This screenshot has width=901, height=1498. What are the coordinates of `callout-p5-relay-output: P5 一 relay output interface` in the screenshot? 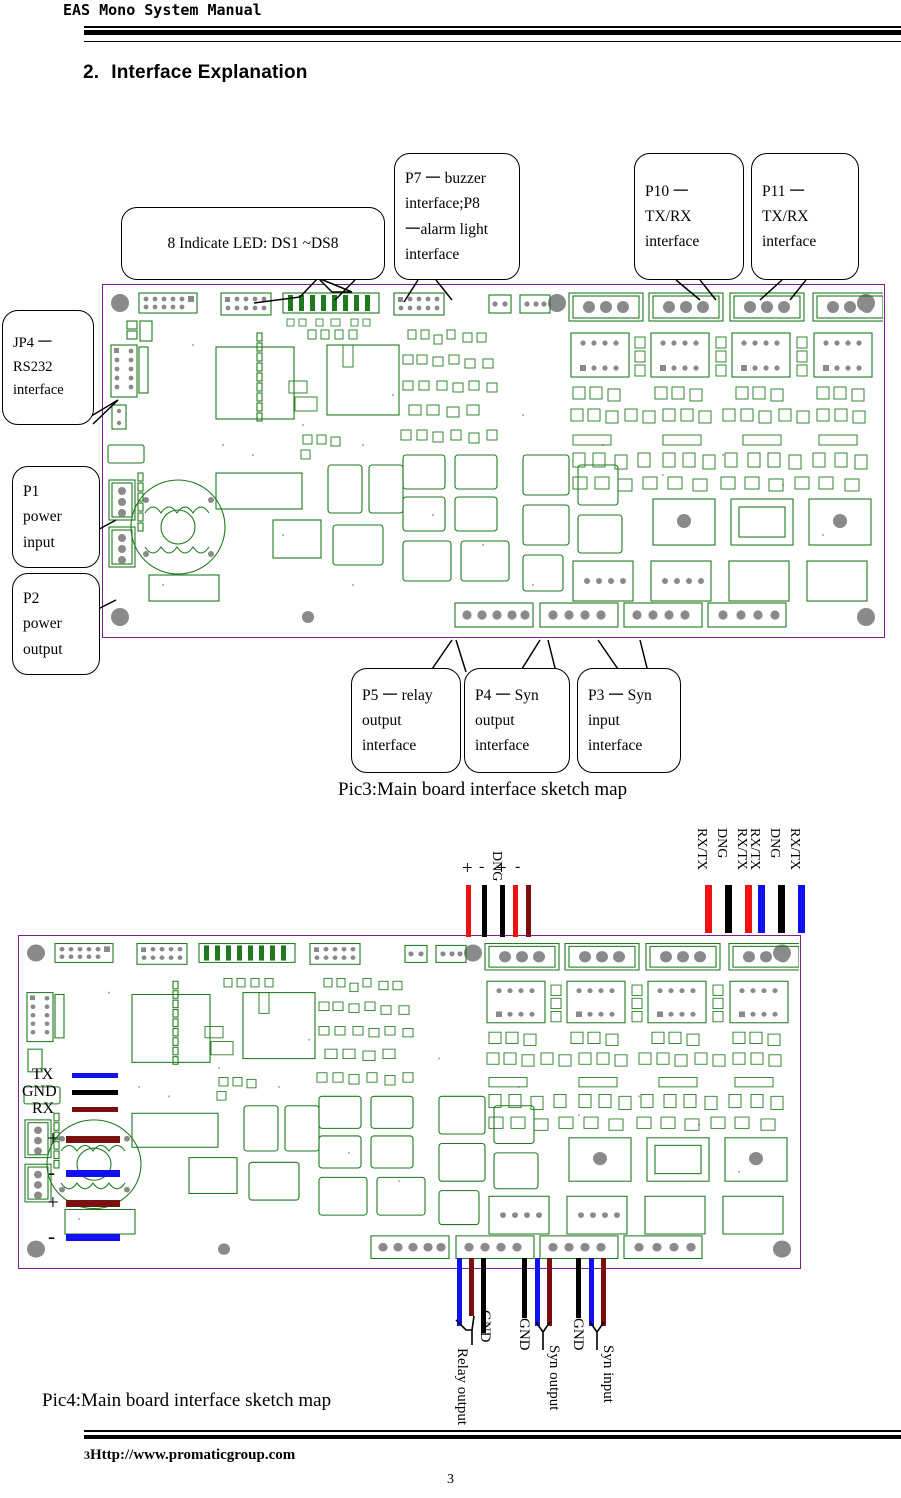 It's located at (406, 720).